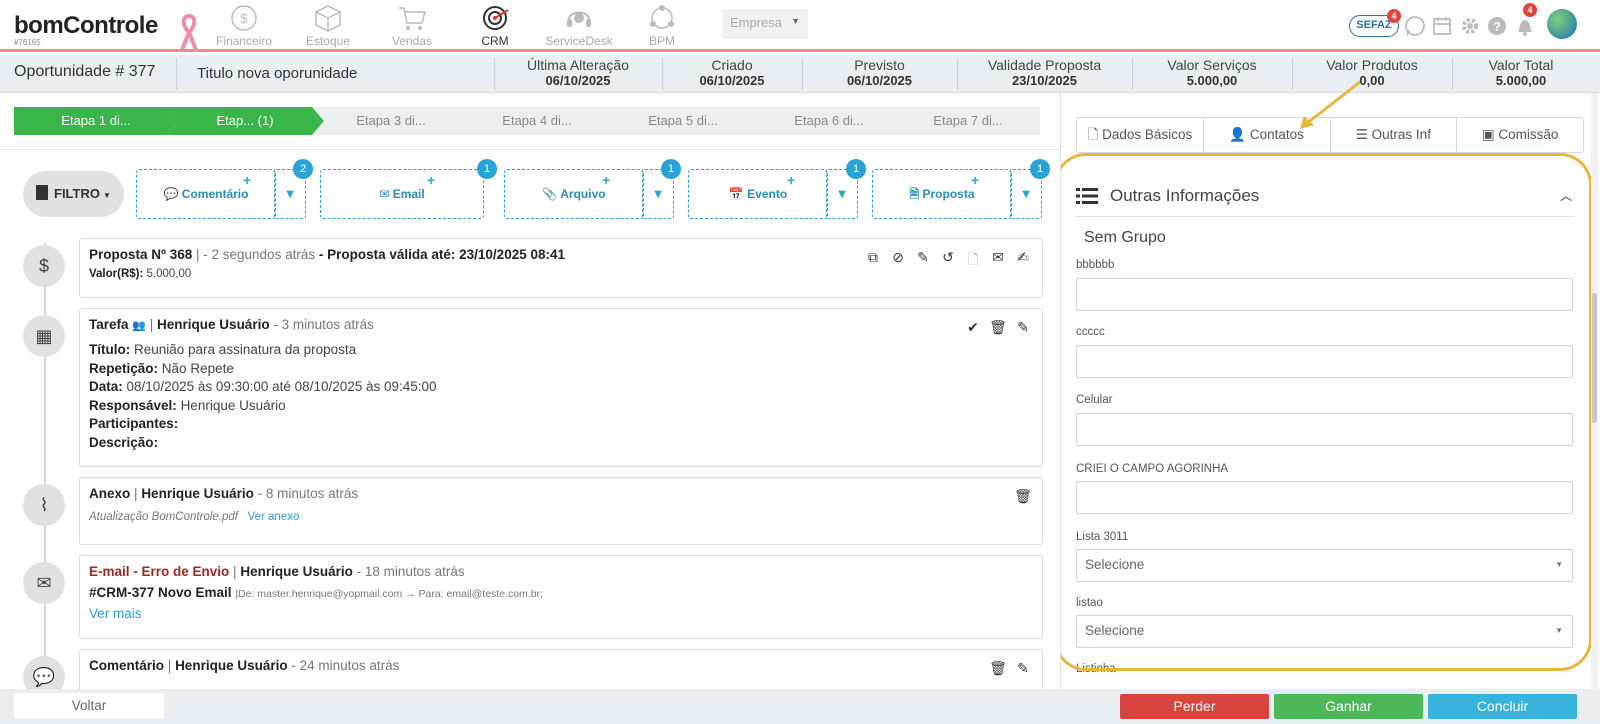  Describe the element at coordinates (1348, 706) in the screenshot. I see `win-button: Ganhar` at that location.